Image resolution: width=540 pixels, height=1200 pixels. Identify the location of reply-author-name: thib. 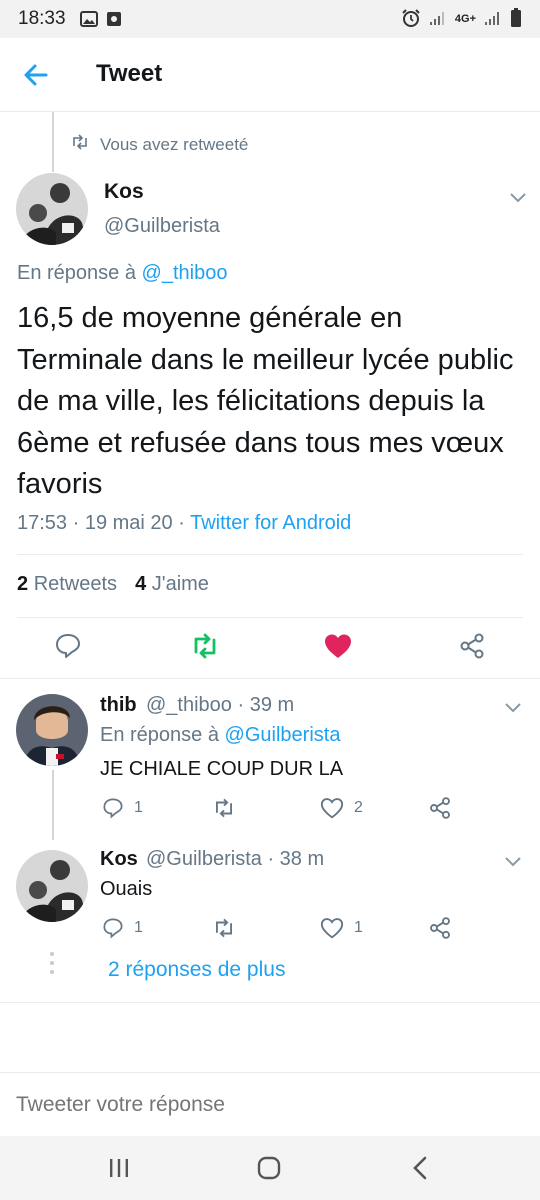
(118, 705).